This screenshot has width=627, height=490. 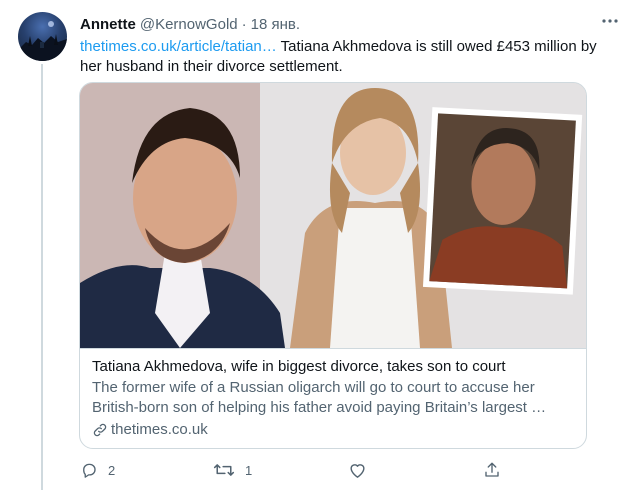 I want to click on thread-line, so click(x=42, y=277).